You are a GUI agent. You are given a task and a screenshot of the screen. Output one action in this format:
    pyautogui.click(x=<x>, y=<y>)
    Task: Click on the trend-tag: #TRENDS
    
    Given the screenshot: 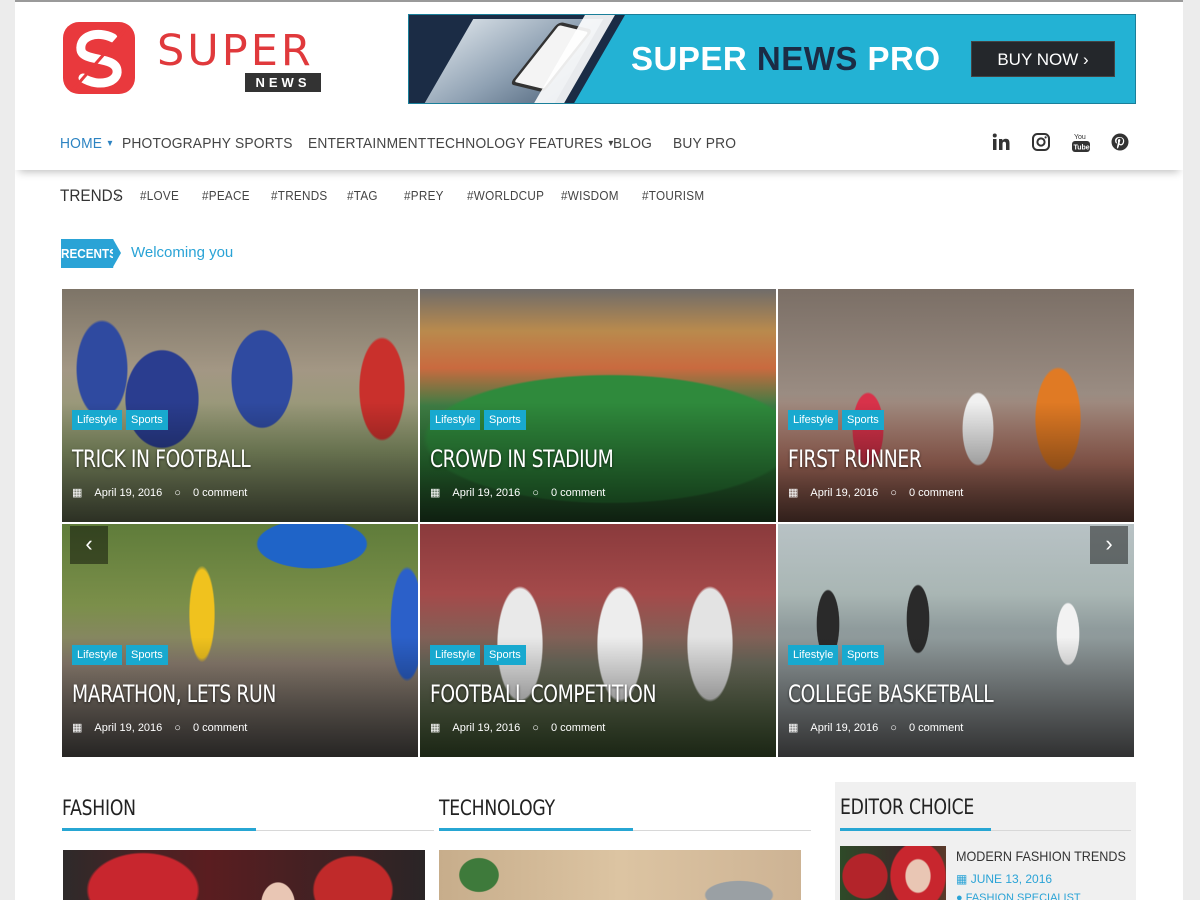 What is the action you would take?
    pyautogui.click(x=299, y=195)
    